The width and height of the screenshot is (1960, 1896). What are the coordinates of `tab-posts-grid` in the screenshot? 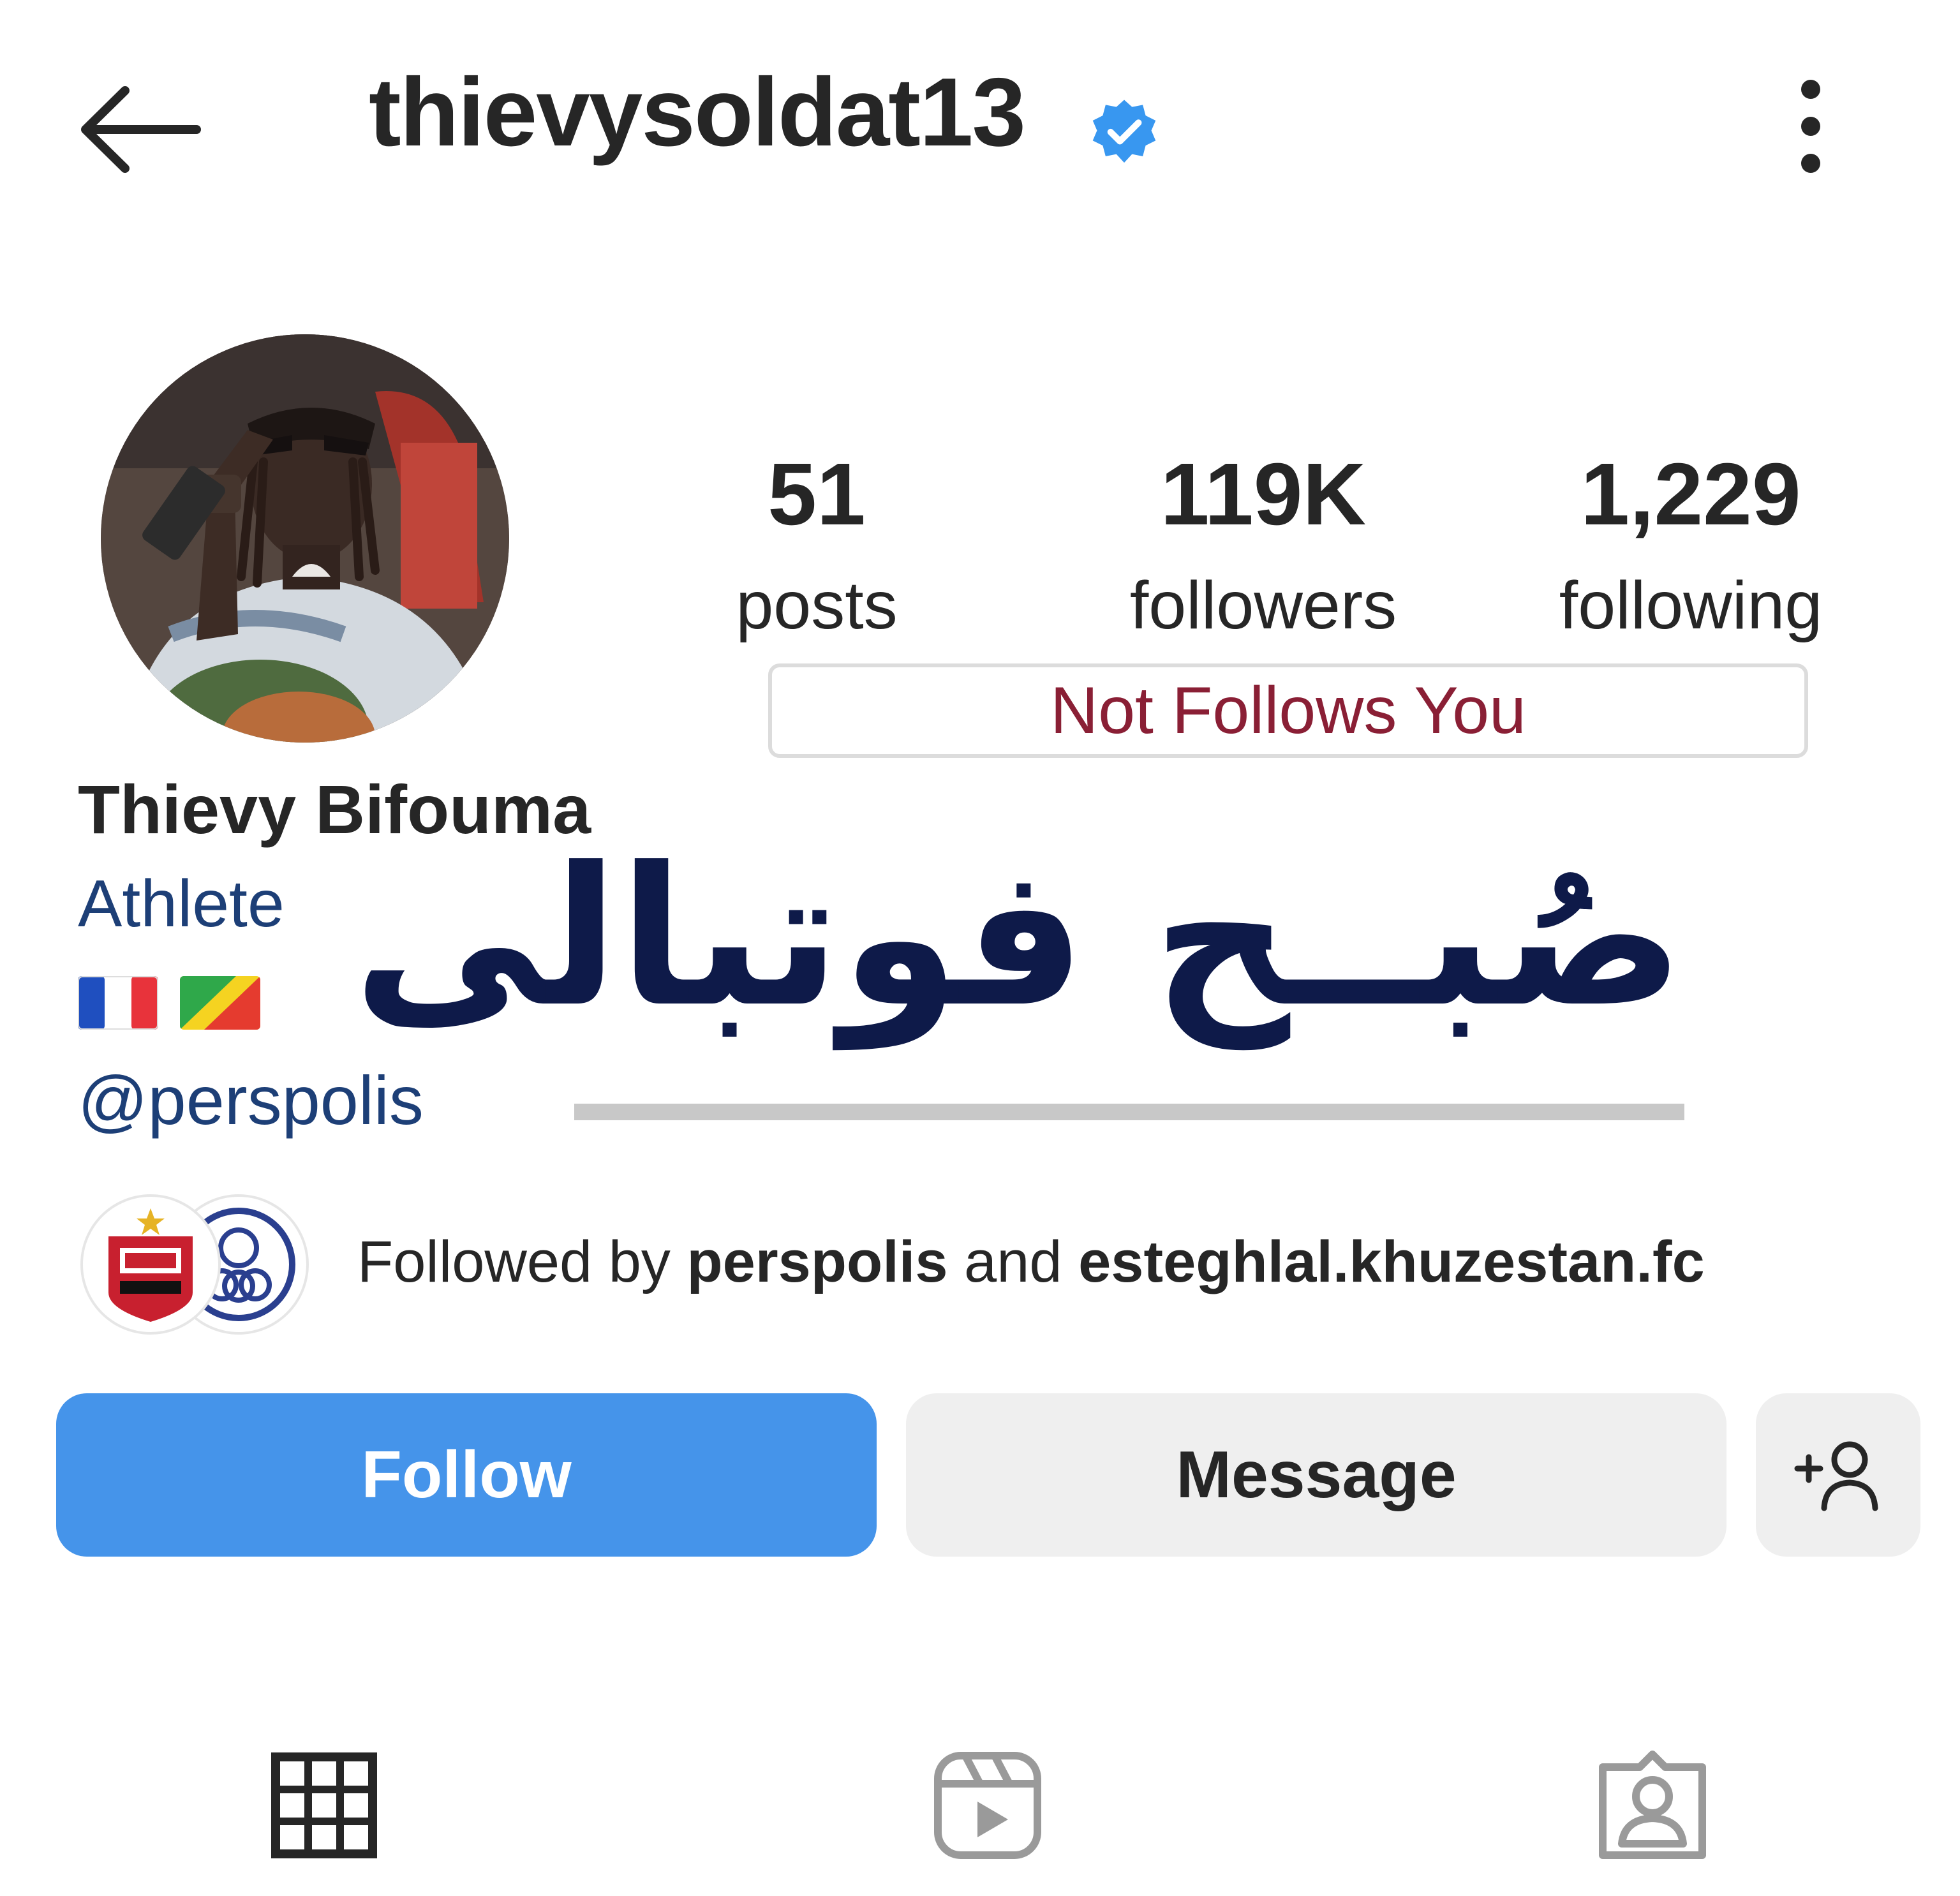 It's located at (324, 1806).